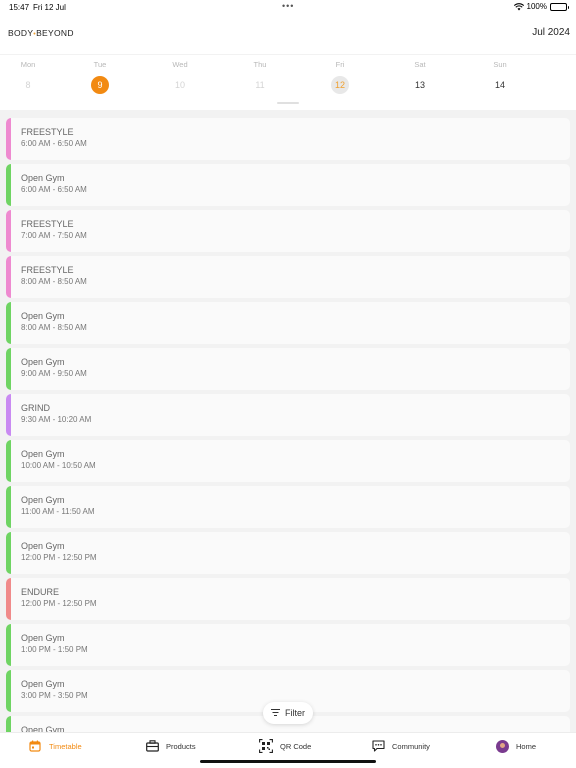  What do you see at coordinates (288, 369) in the screenshot?
I see `class-card: Open Gym 9:00 AM - 9:50 AM` at bounding box center [288, 369].